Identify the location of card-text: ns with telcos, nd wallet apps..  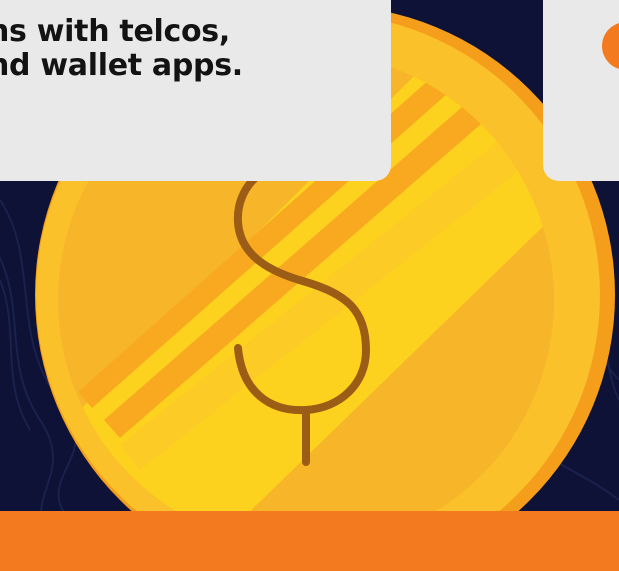
(121, 49).